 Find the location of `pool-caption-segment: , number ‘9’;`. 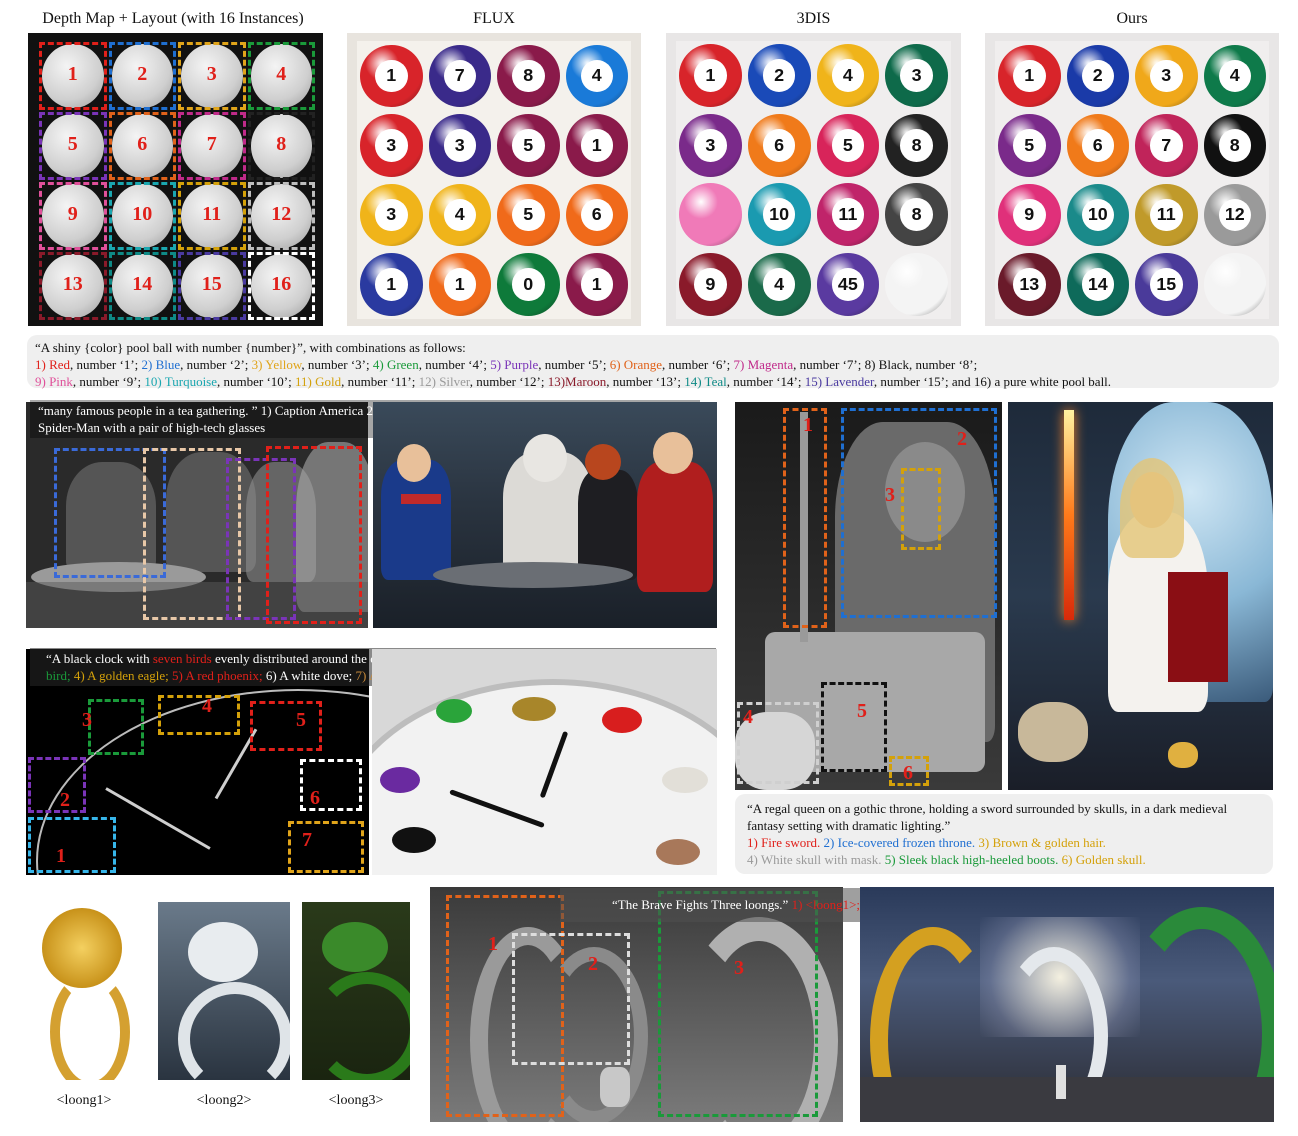

pool-caption-segment: , number ‘9’; is located at coordinates (108, 381).